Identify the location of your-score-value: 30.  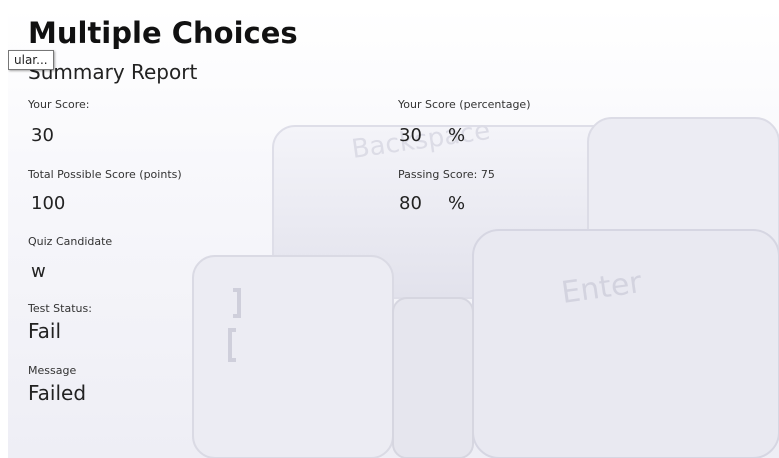
(42, 135).